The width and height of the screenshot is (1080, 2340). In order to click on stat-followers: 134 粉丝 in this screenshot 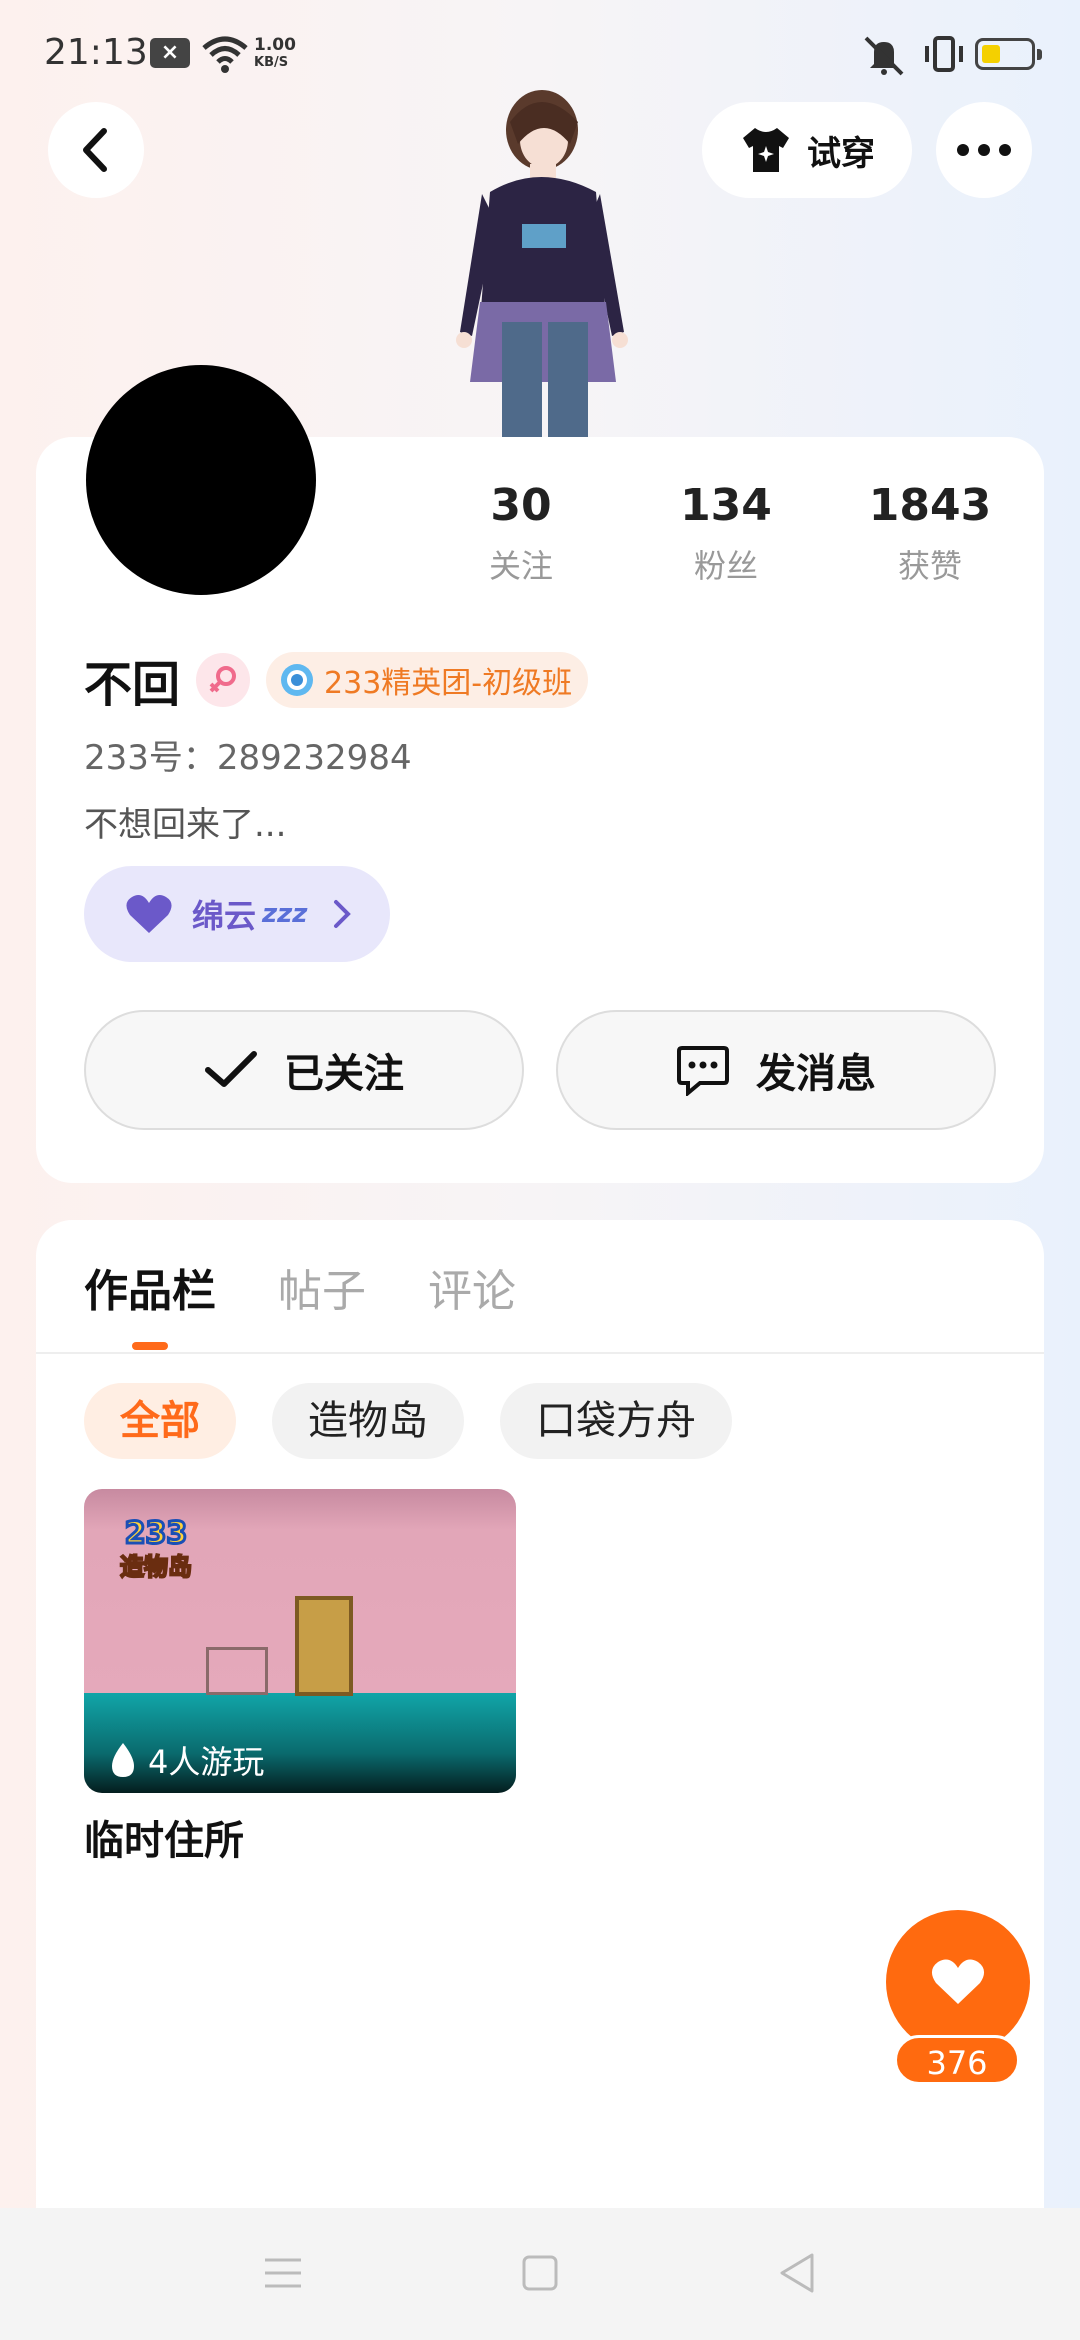, I will do `click(726, 533)`.